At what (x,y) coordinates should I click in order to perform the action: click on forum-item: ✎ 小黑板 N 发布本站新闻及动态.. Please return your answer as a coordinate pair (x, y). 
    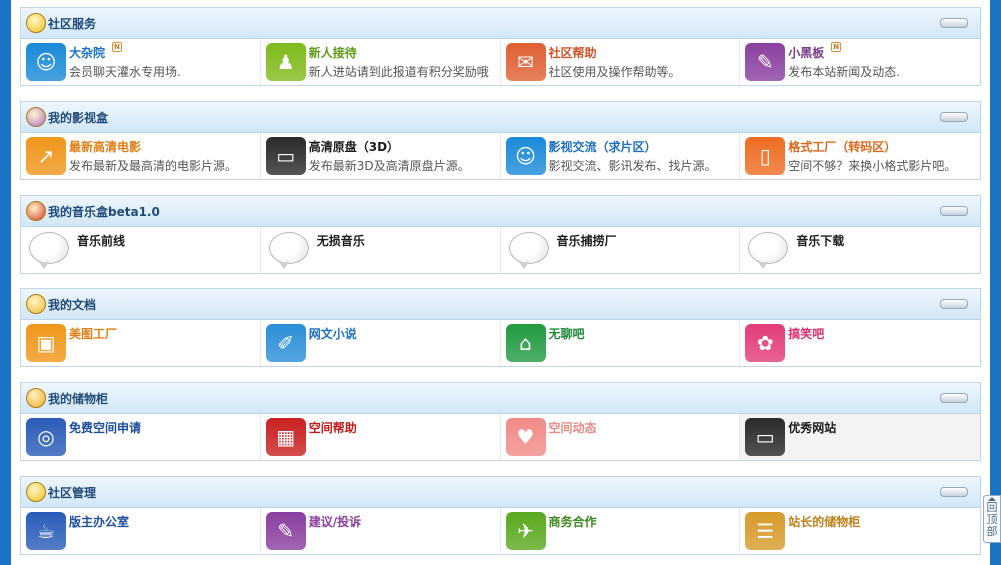
    Looking at the image, I should click on (860, 62).